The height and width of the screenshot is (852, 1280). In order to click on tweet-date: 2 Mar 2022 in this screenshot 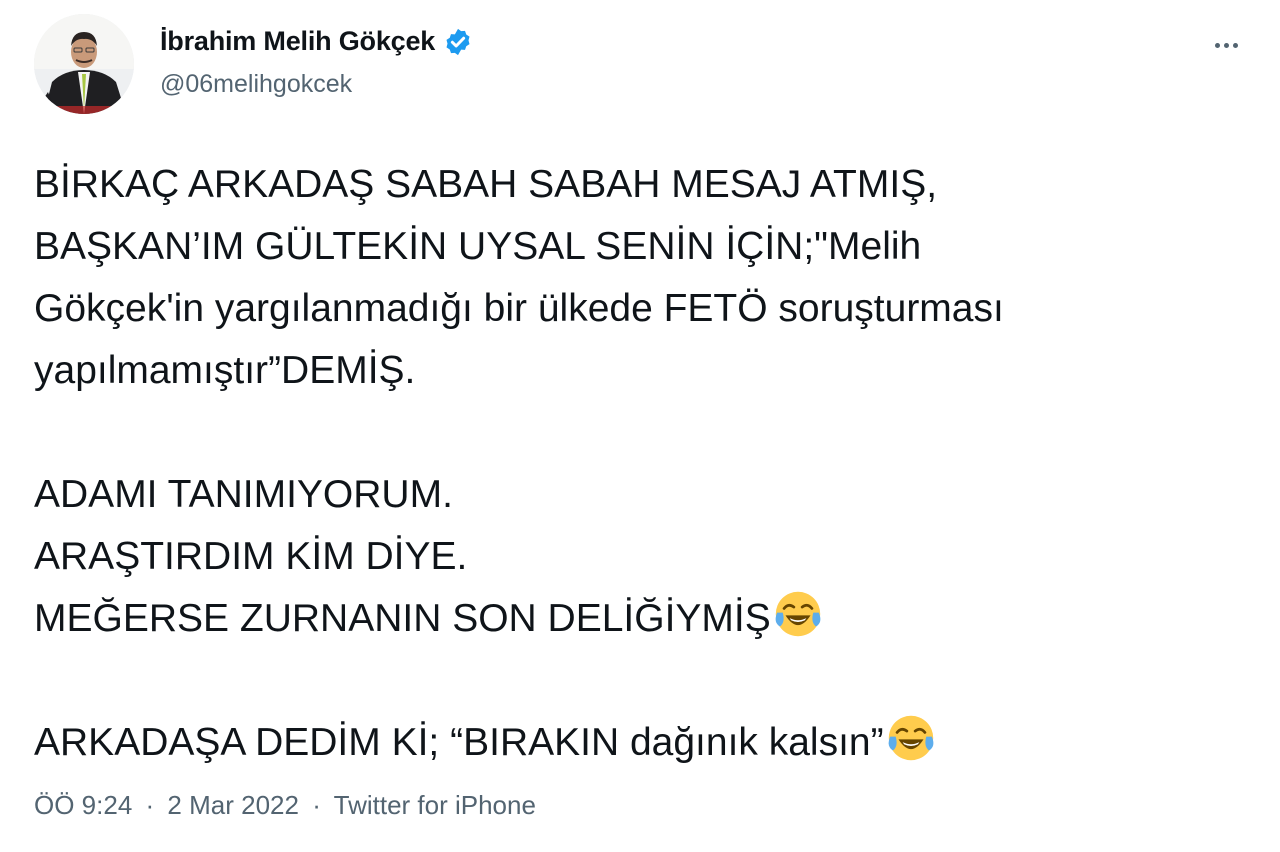, I will do `click(233, 805)`.